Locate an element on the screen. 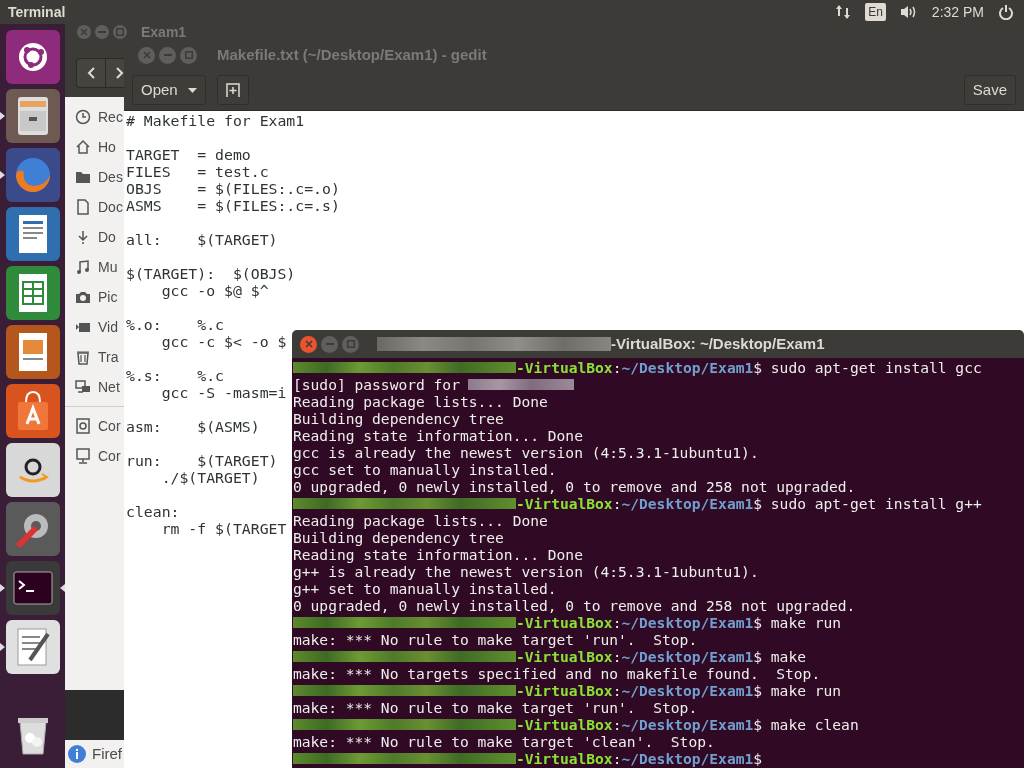  close-button is located at coordinates (308, 344).